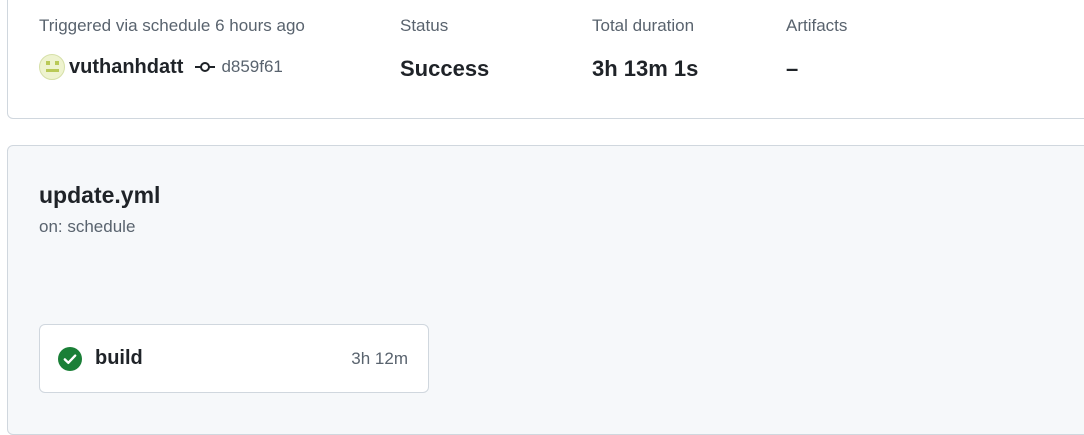  Describe the element at coordinates (100, 195) in the screenshot. I see `workflow-file-name: update.yml` at that location.